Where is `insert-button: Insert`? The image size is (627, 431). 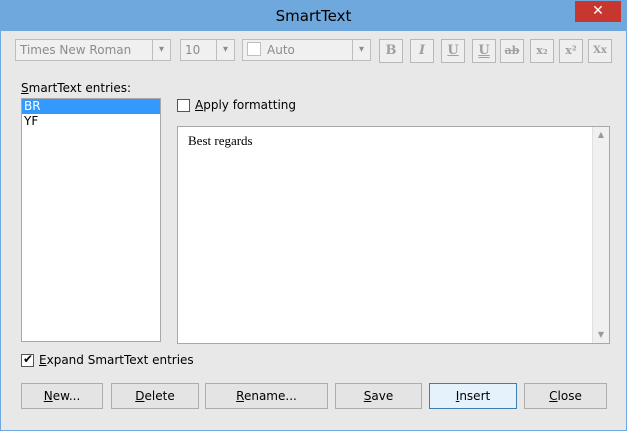 insert-button: Insert is located at coordinates (473, 396).